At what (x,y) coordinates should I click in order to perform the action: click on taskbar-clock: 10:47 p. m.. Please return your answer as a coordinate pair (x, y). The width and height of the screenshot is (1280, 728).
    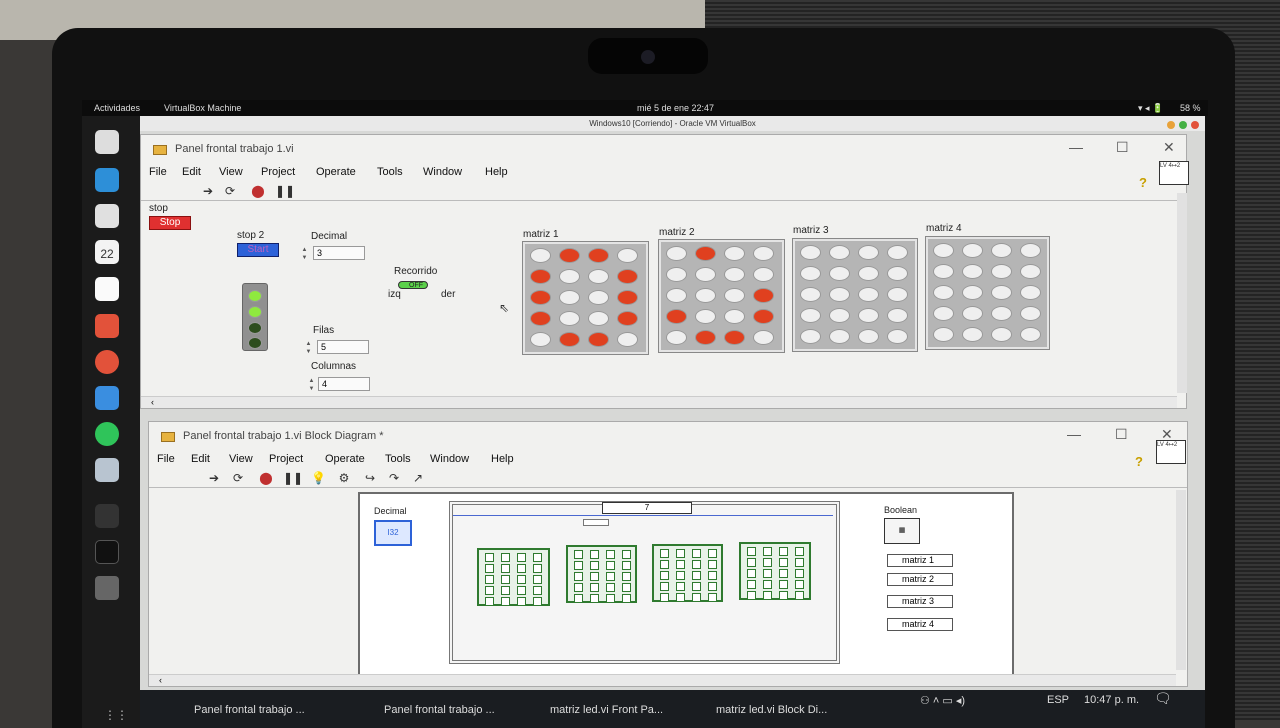
    Looking at the image, I should click on (1111, 700).